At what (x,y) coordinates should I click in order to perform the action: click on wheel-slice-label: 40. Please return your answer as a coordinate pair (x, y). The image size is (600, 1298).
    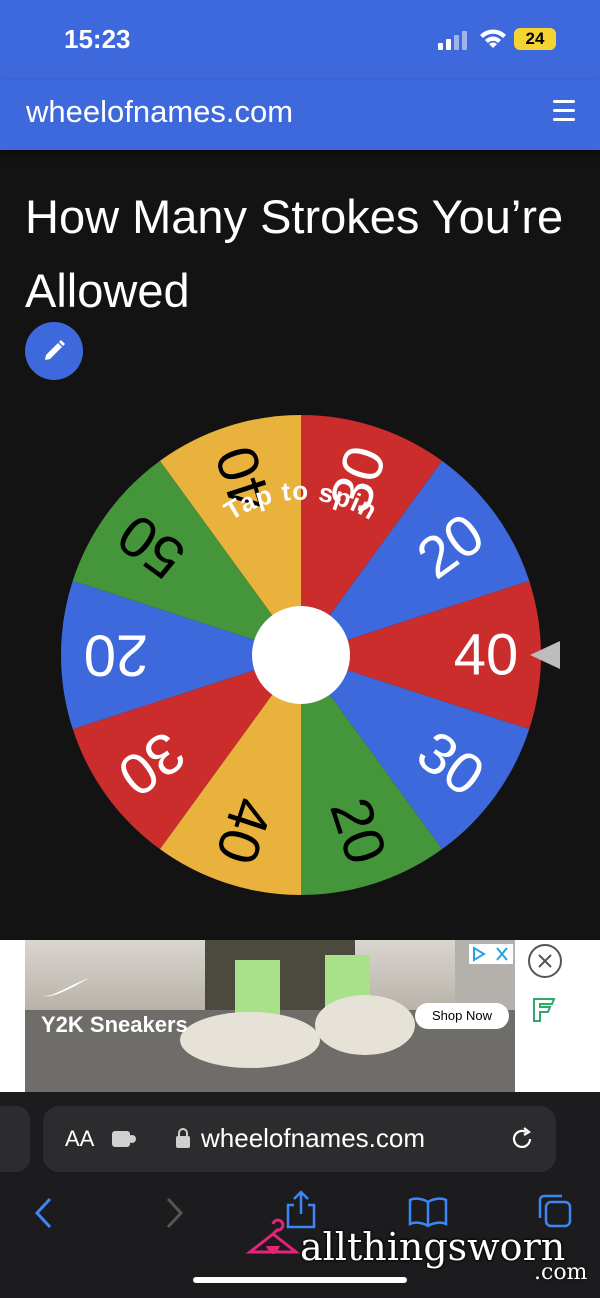
    Looking at the image, I should click on (486, 655).